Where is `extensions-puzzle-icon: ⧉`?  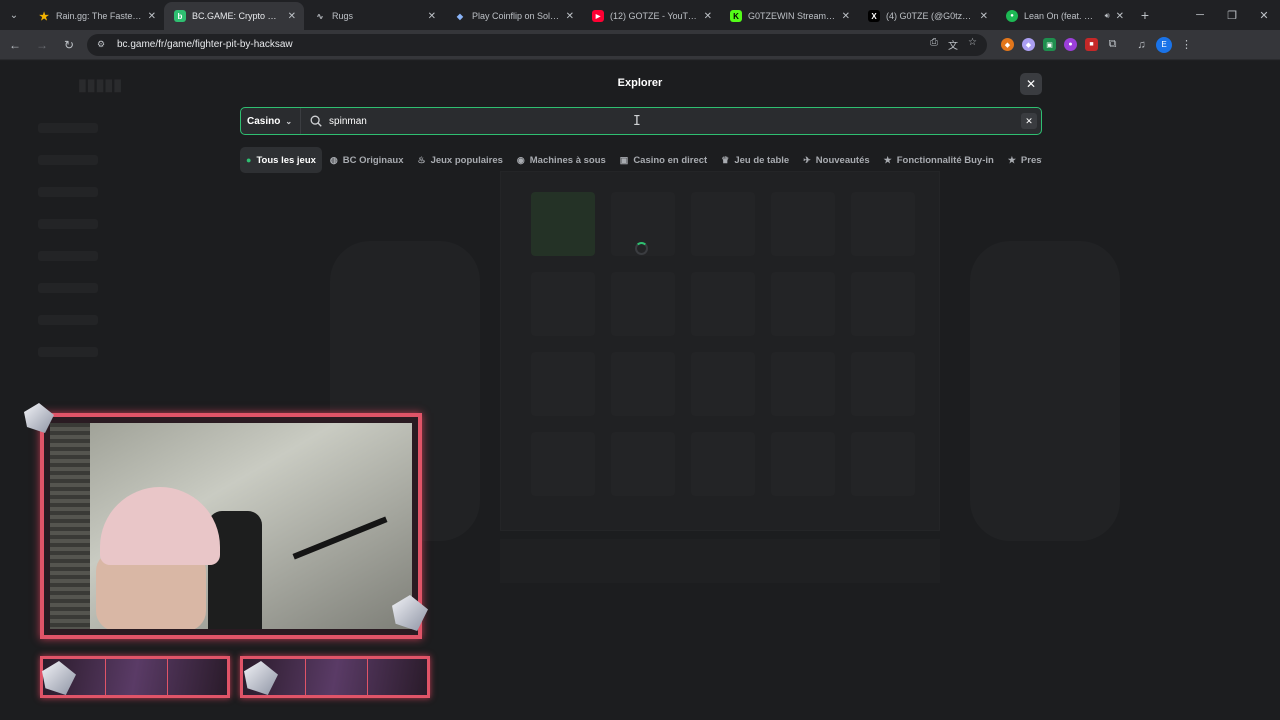 extensions-puzzle-icon: ⧉ is located at coordinates (1112, 44).